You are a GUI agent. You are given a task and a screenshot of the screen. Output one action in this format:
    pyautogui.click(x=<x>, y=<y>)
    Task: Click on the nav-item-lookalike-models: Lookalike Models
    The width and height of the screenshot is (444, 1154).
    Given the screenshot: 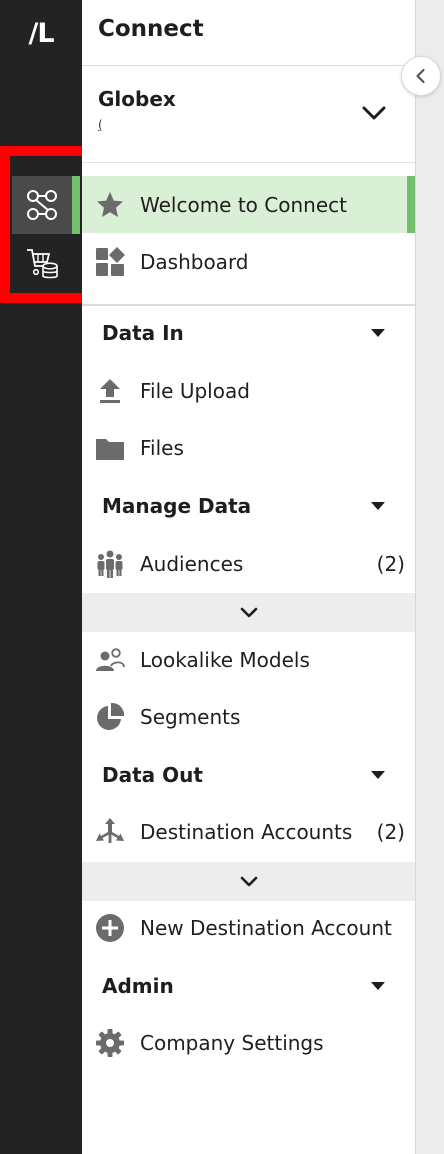 What is the action you would take?
    pyautogui.click(x=248, y=659)
    